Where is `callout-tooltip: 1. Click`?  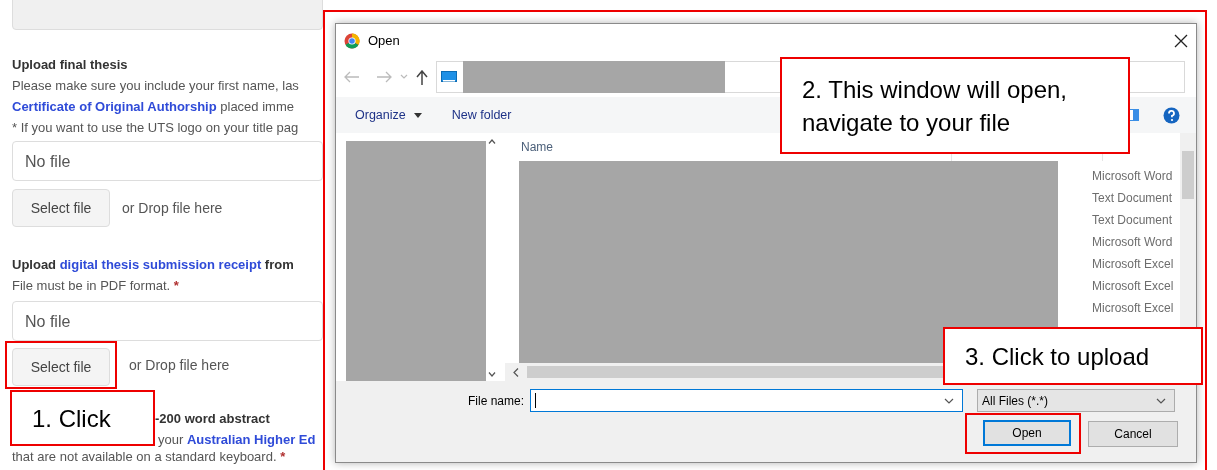 callout-tooltip: 1. Click is located at coordinates (82, 418).